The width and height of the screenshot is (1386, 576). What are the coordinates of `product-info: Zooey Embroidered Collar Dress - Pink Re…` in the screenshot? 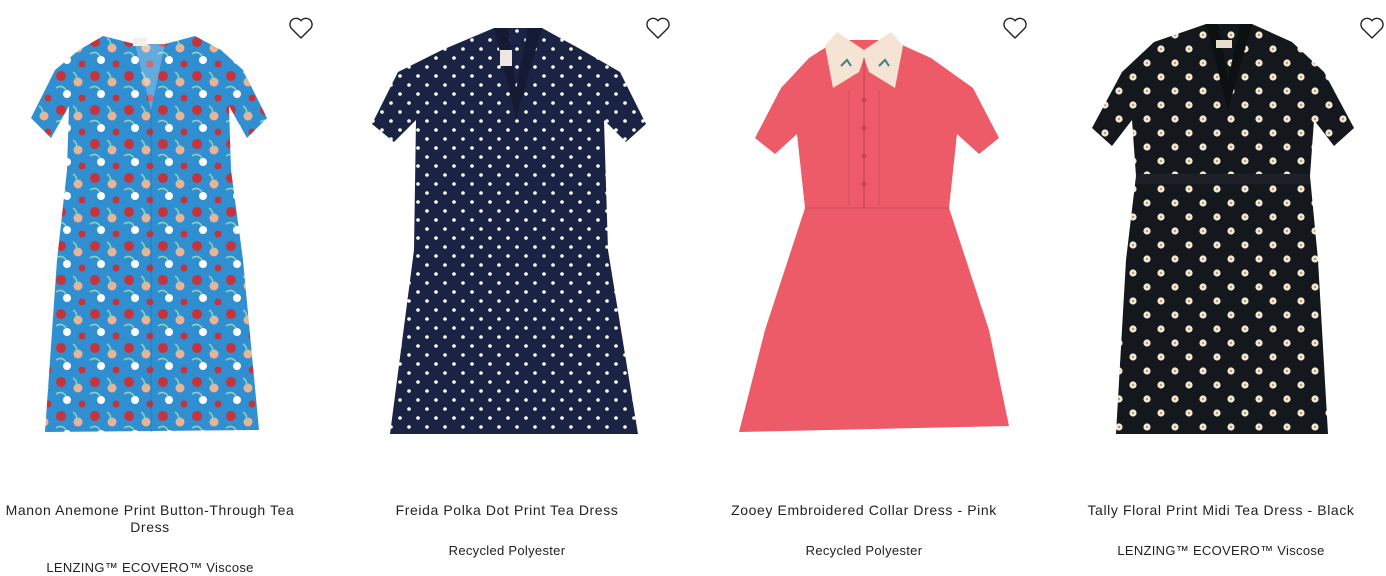 It's located at (864, 530).